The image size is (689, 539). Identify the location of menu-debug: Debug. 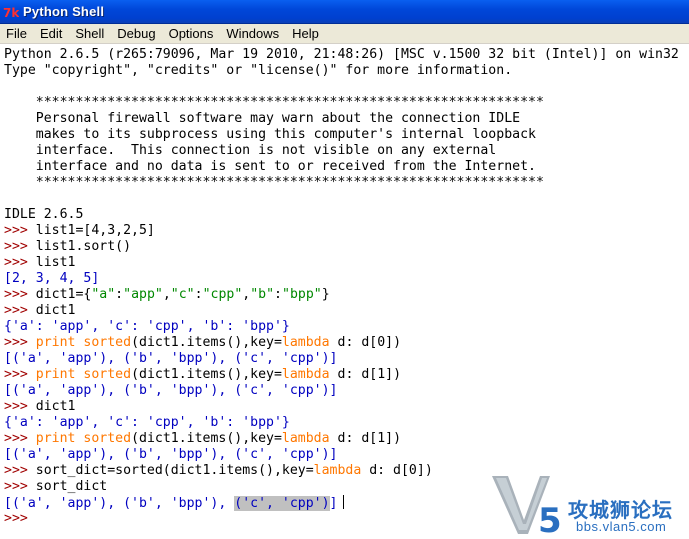
(136, 33).